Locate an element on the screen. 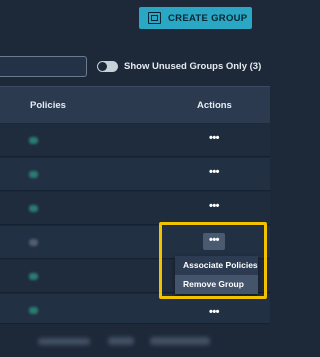 This screenshot has width=320, height=357. row-actions-button-active: ••• is located at coordinates (214, 241).